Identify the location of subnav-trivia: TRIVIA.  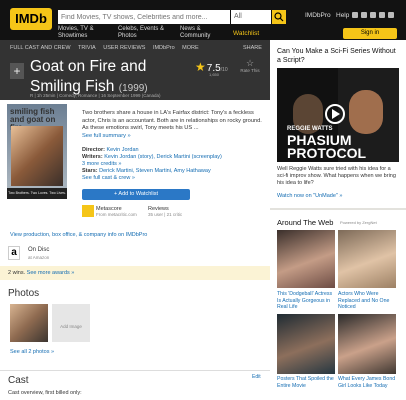
(87, 48).